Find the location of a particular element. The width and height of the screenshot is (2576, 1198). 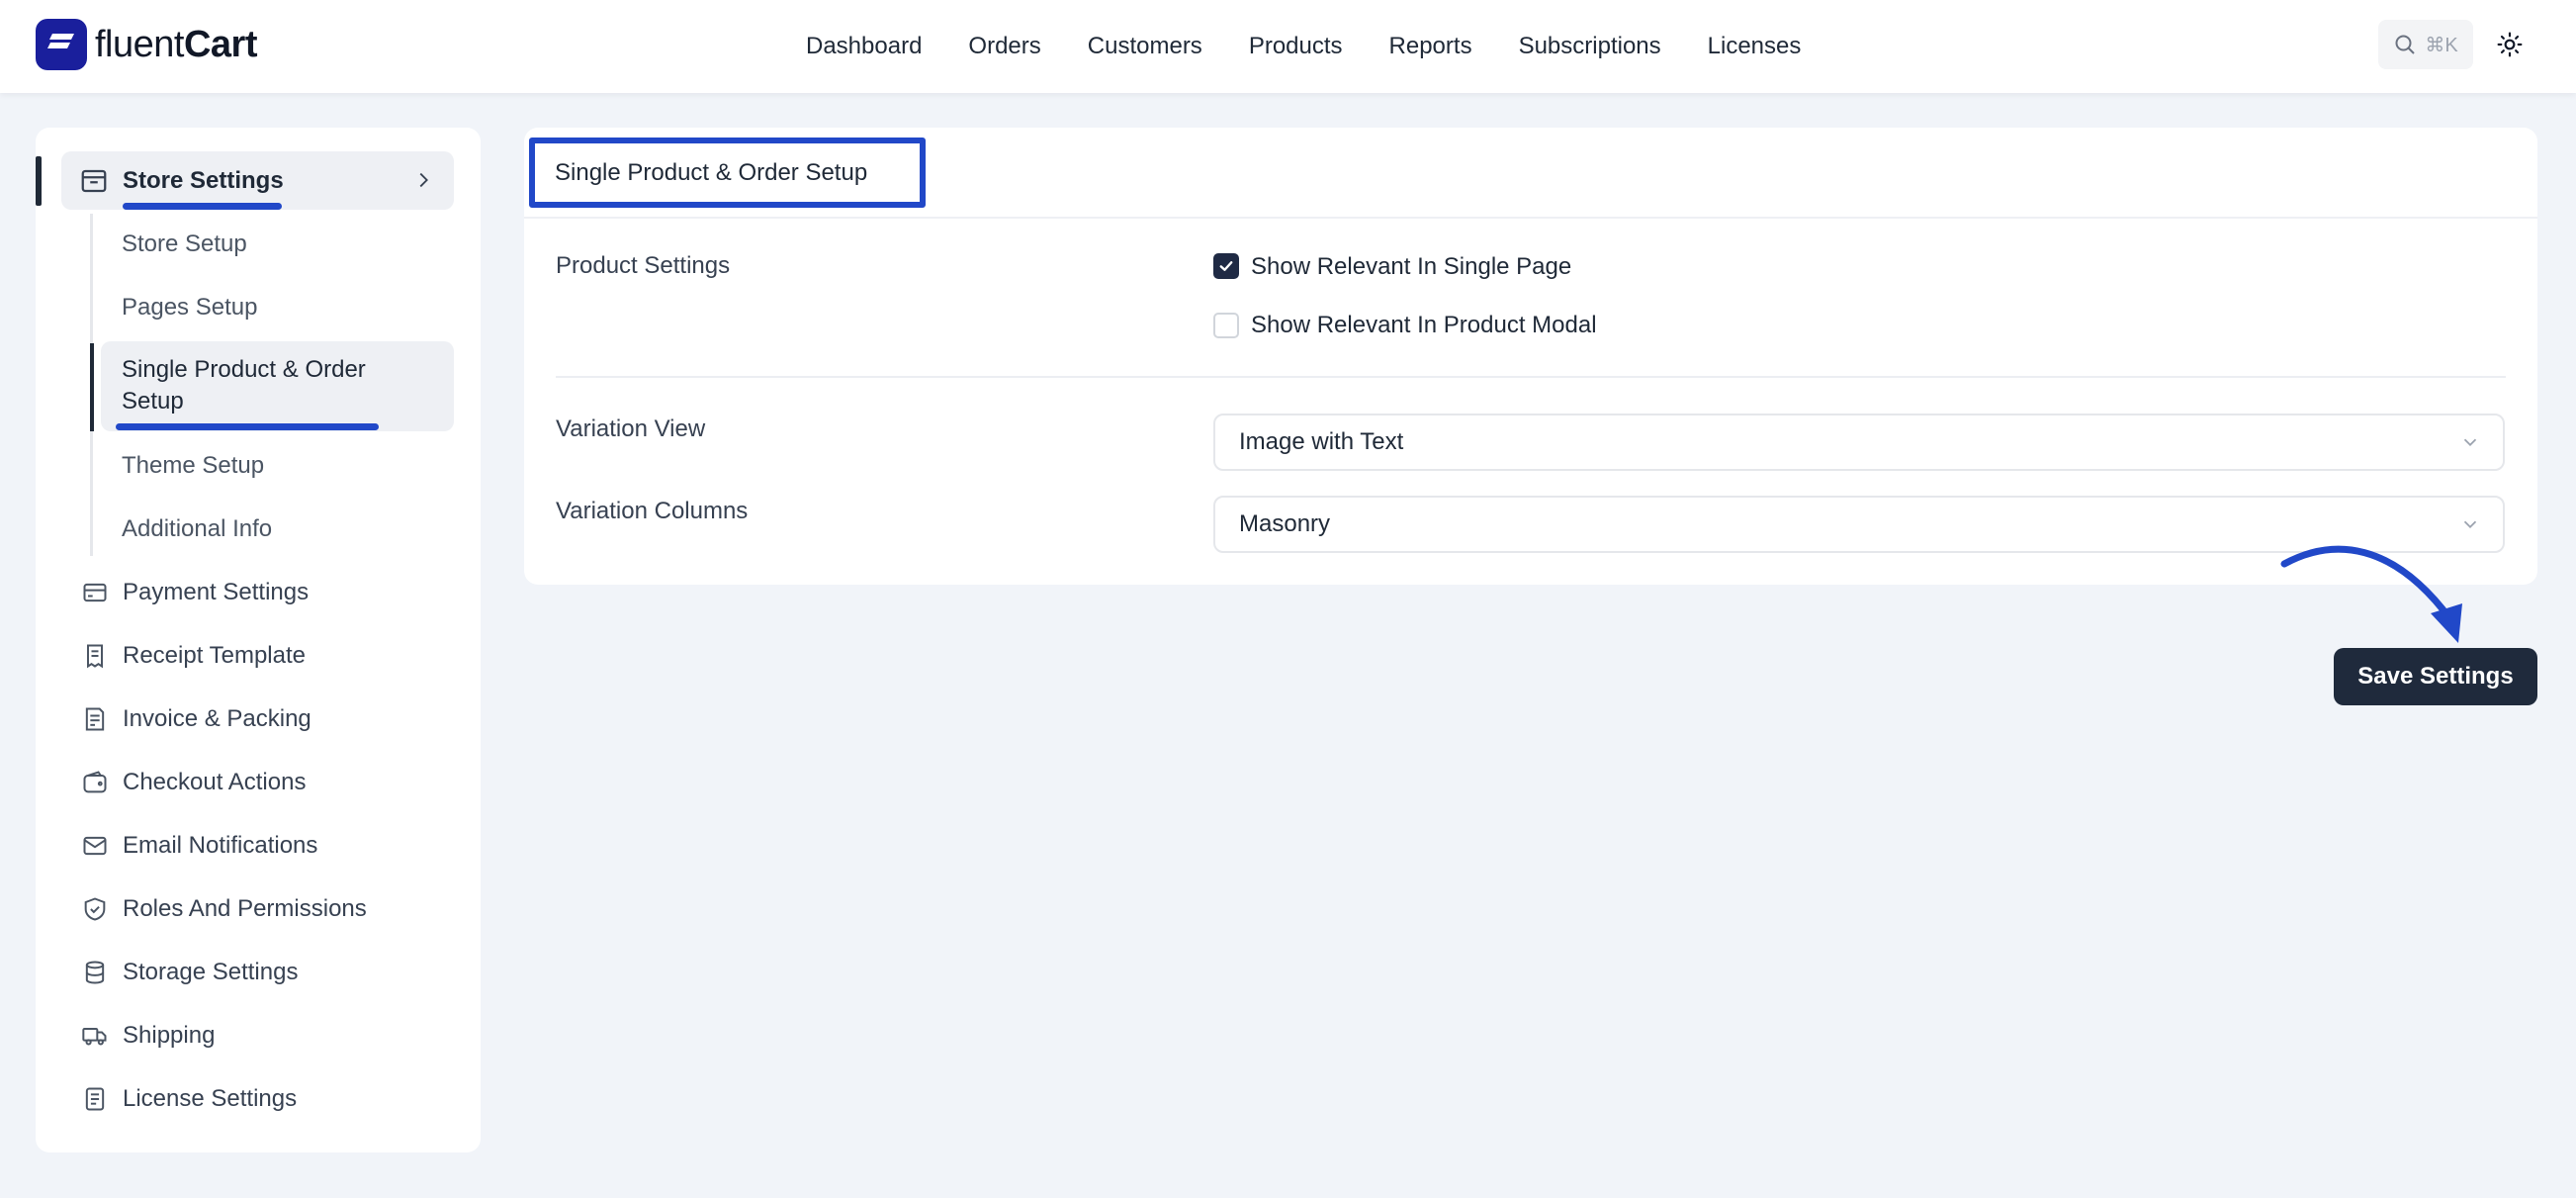

credit-card-icon is located at coordinates (95, 592).